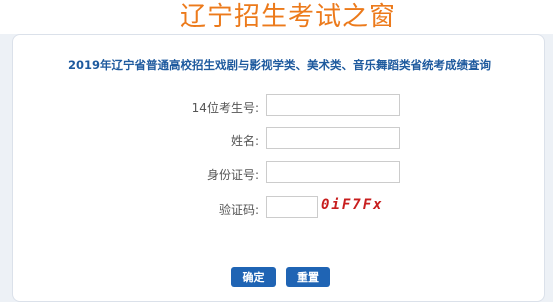  I want to click on id-number-label: 身份证号:, so click(232, 175).